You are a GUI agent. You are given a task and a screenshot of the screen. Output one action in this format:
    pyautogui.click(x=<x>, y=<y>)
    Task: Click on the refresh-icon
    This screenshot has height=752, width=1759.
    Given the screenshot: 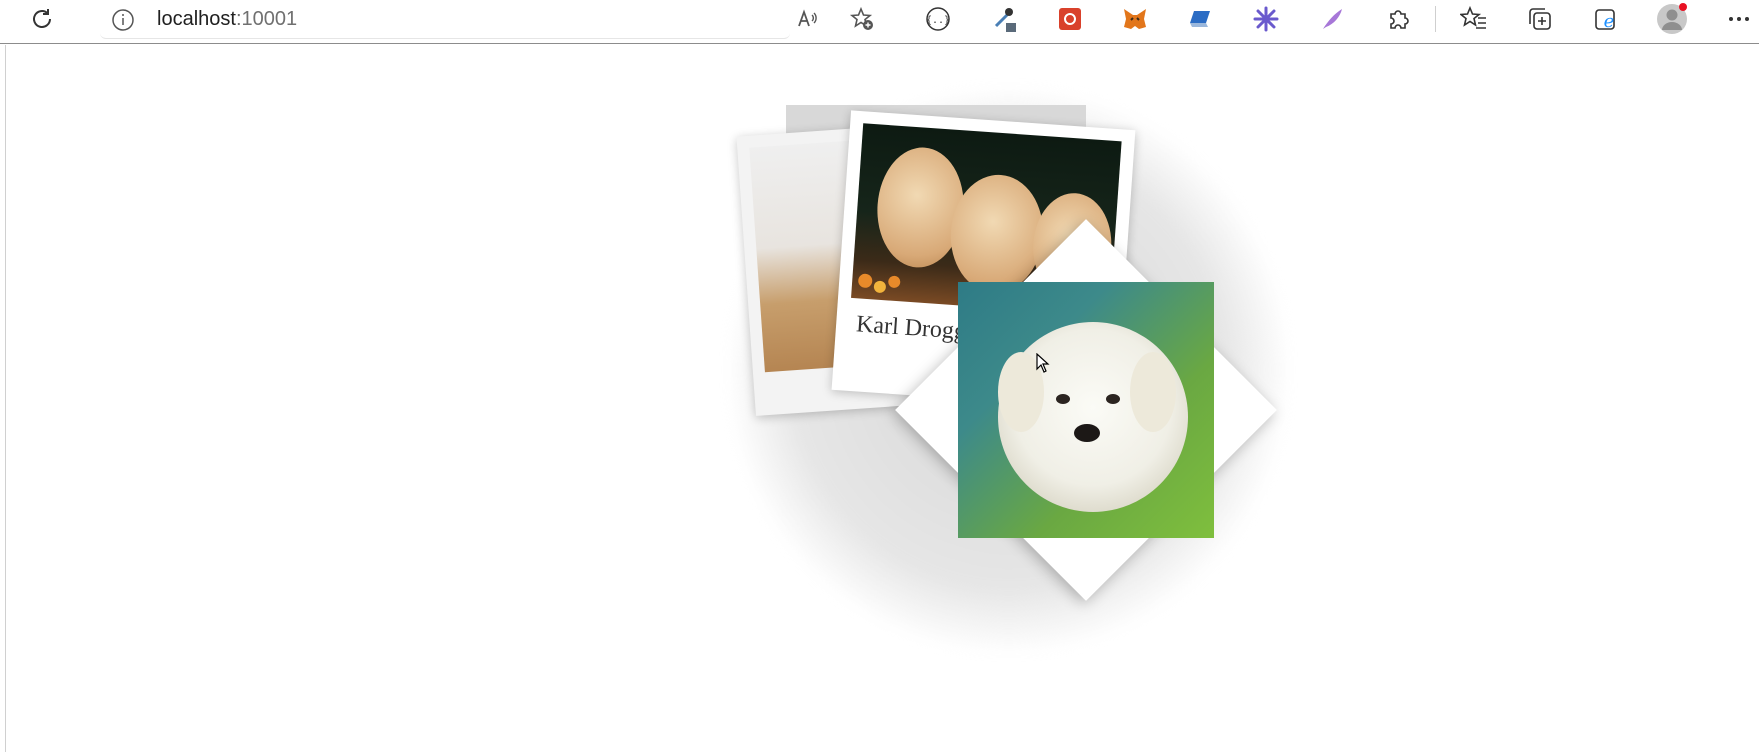 What is the action you would take?
    pyautogui.click(x=42, y=18)
    